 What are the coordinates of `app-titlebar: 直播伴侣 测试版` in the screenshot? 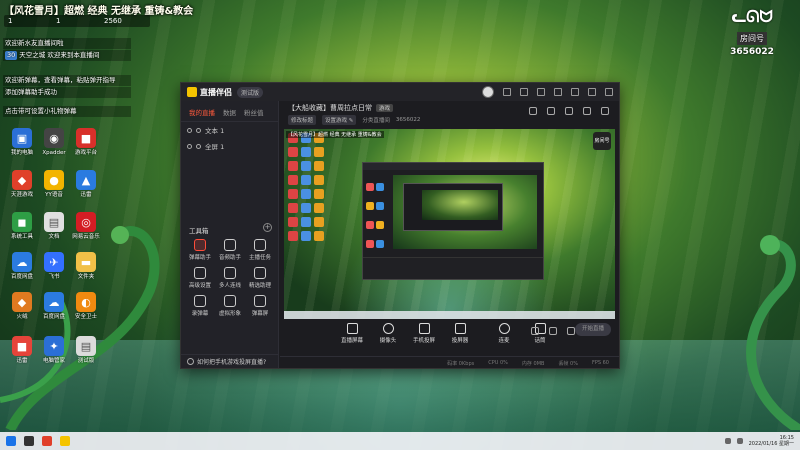 It's located at (400, 92).